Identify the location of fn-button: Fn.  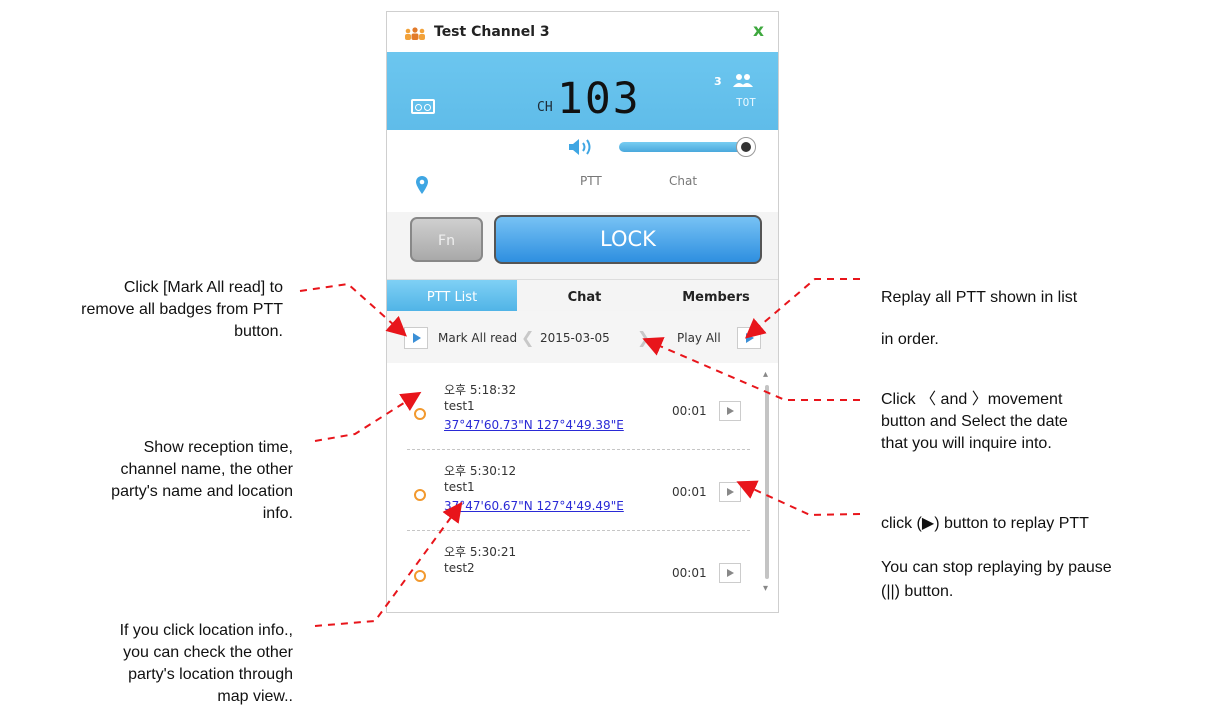
(446, 239).